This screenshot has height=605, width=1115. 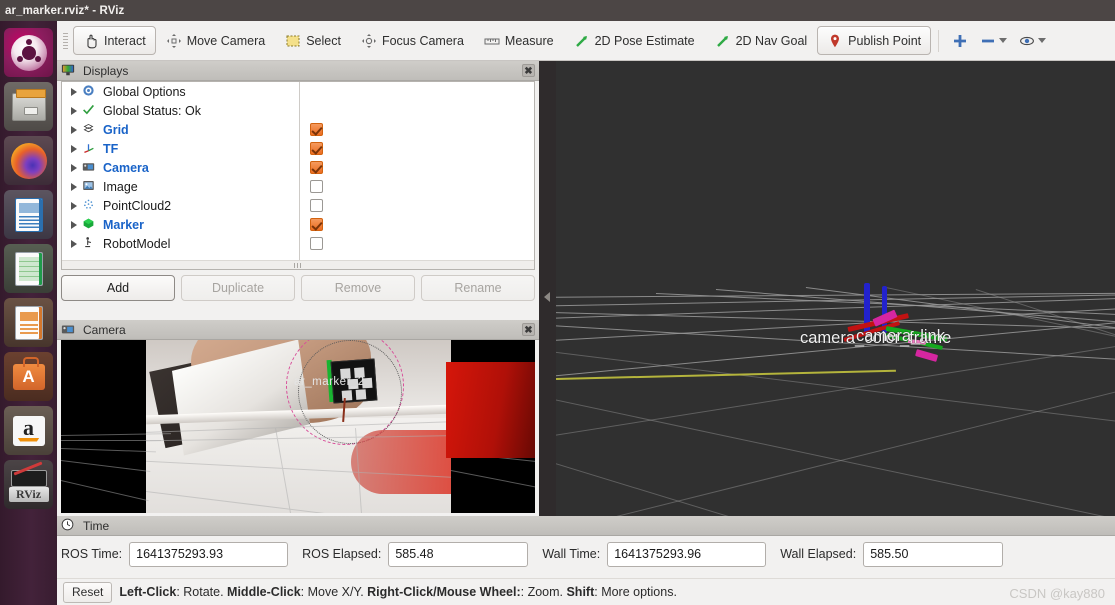 What do you see at coordinates (360, 243) in the screenshot?
I see `checkbox-row-robotmodel` at bounding box center [360, 243].